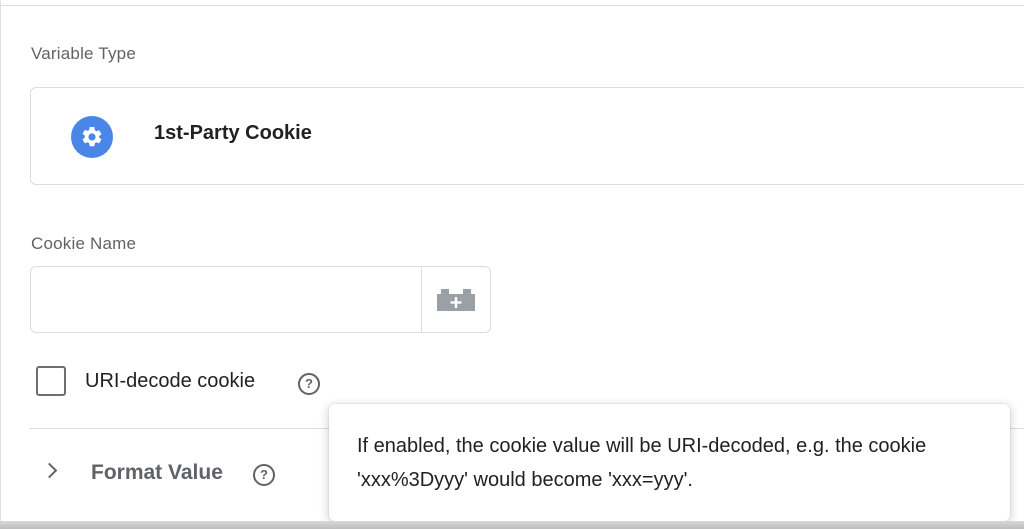  What do you see at coordinates (233, 133) in the screenshot?
I see `variable-type-name: 1st-Party Cookie` at bounding box center [233, 133].